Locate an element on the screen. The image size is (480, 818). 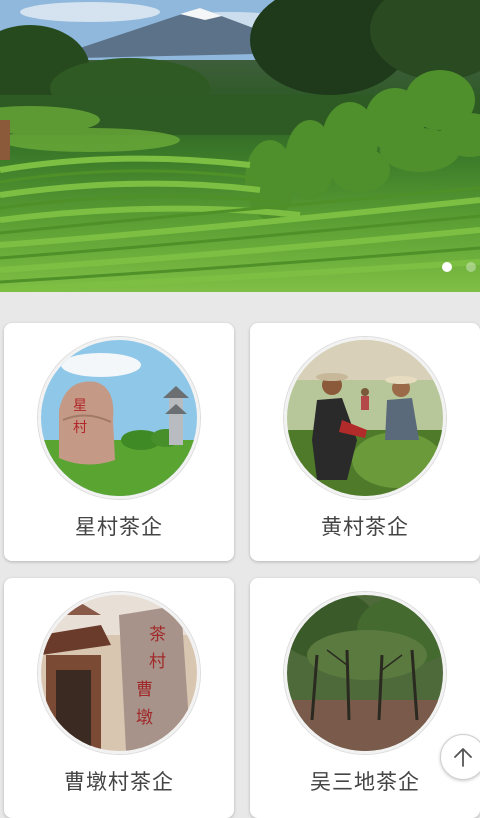
arrow-up-icon is located at coordinates (463, 757).